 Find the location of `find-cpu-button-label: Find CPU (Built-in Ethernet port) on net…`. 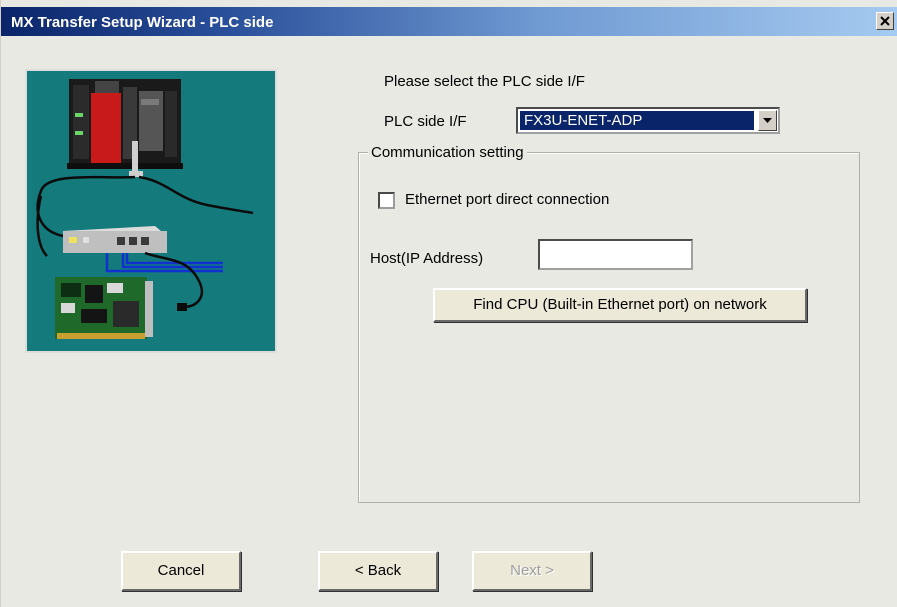

find-cpu-button-label: Find CPU (Built-in Ethernet port) on net… is located at coordinates (620, 304).